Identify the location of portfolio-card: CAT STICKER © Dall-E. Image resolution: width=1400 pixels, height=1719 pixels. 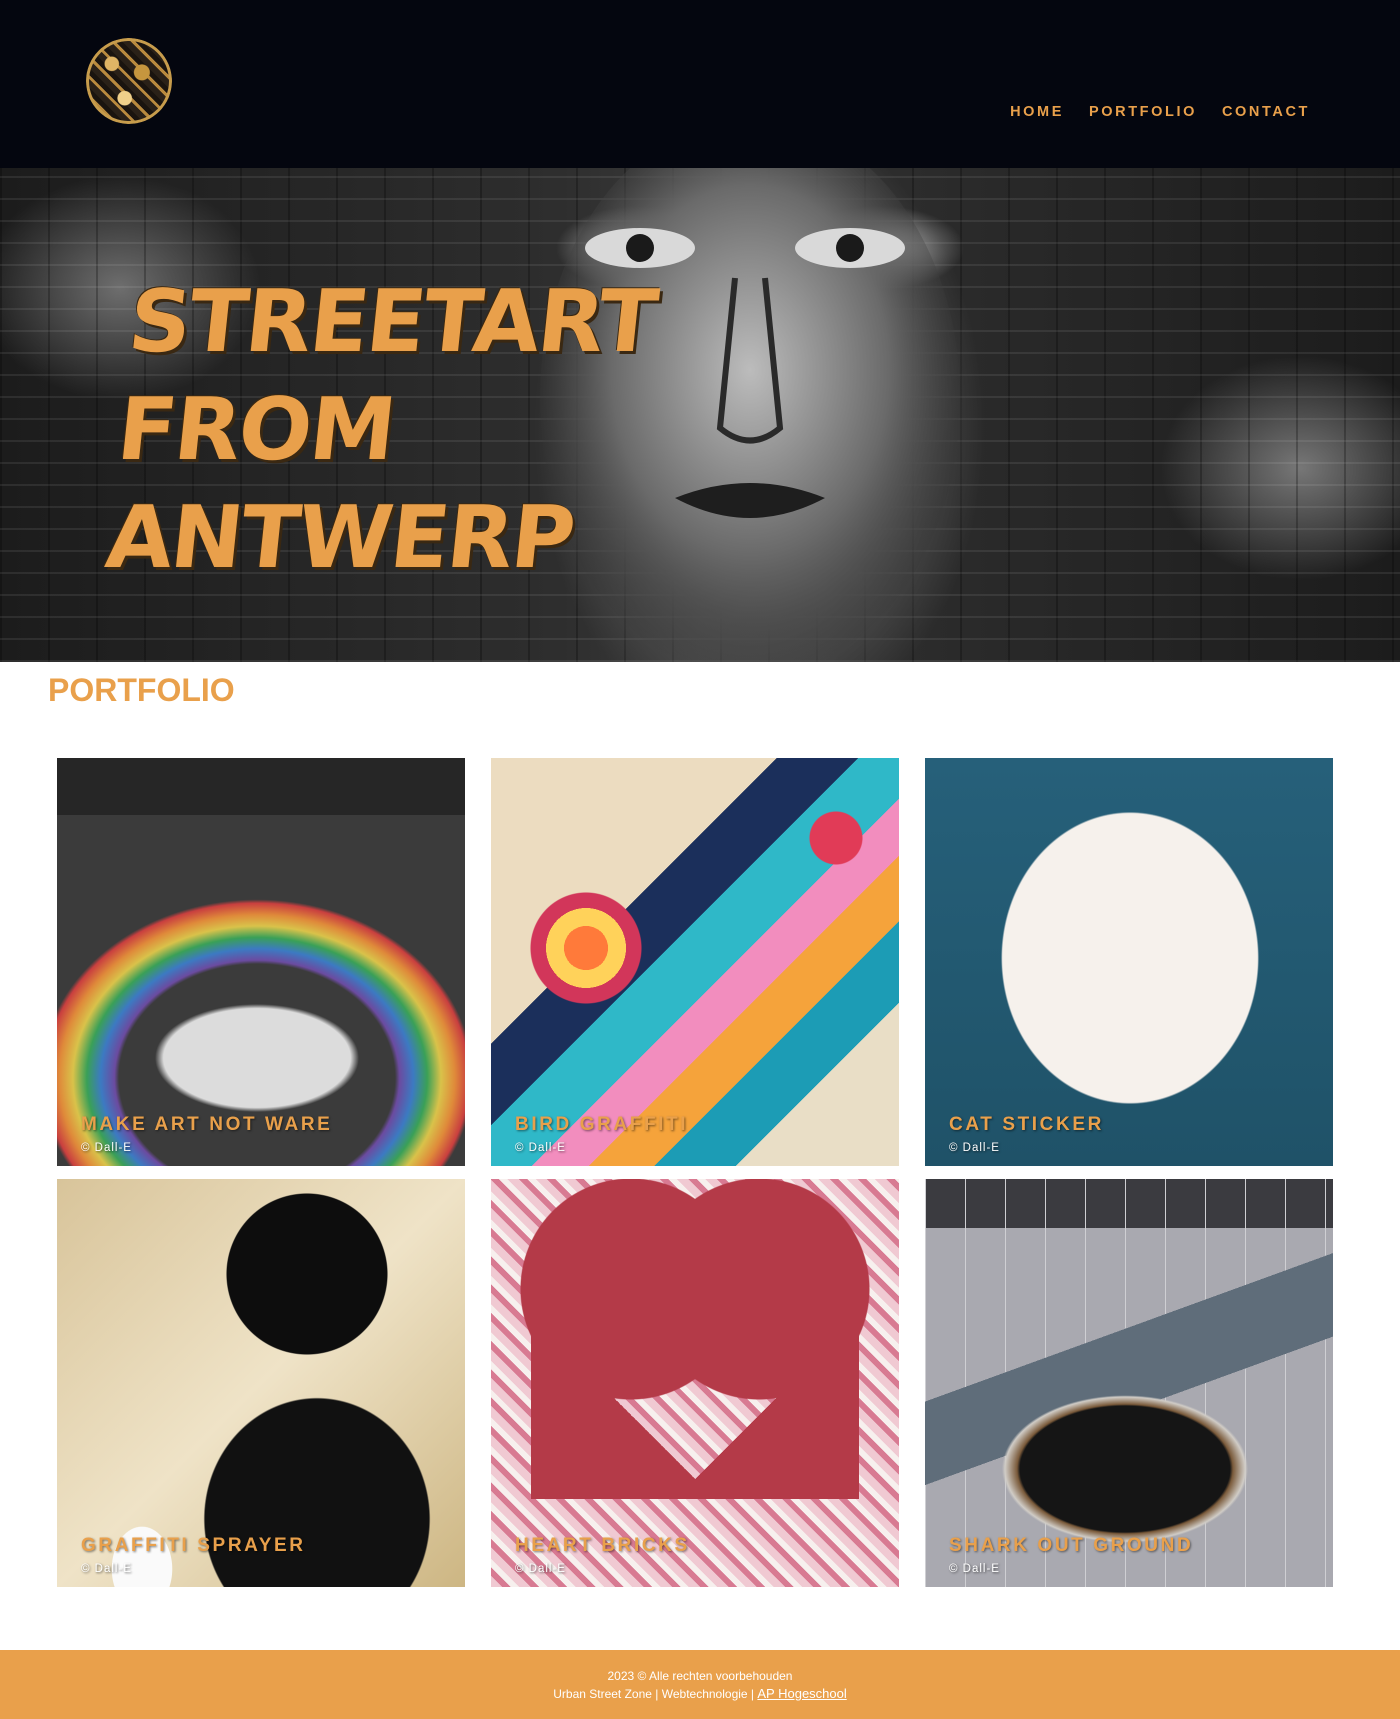
(1129, 962).